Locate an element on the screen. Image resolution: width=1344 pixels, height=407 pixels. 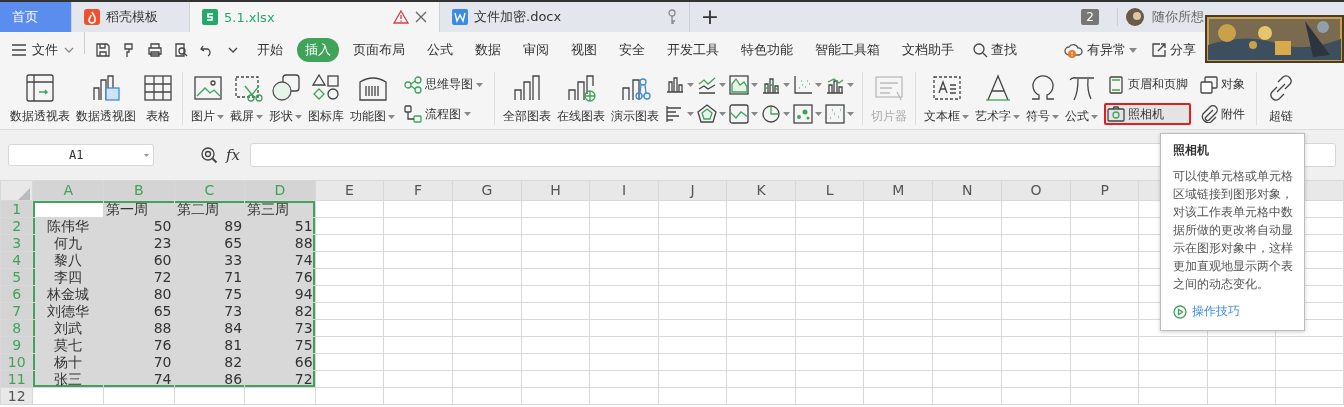
share-icon is located at coordinates (1159, 50).